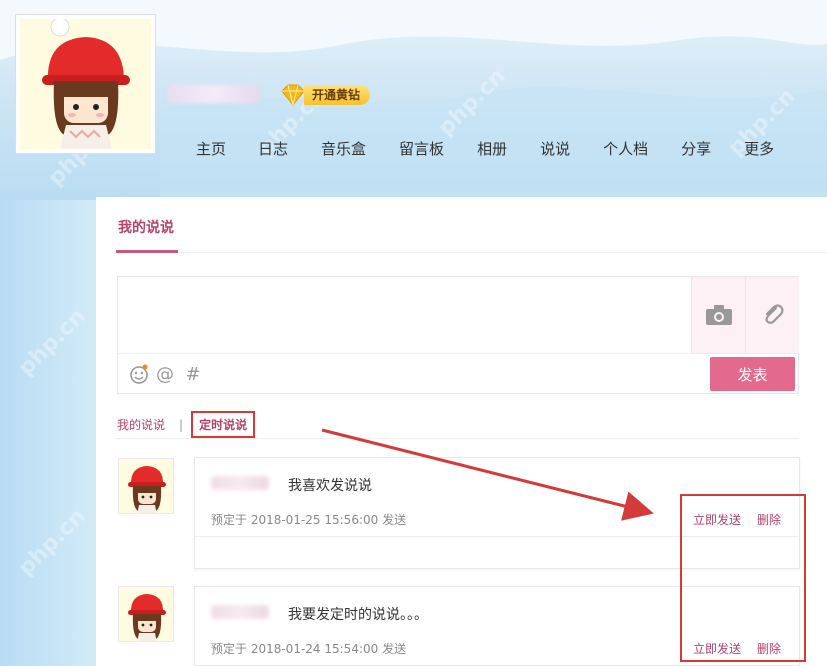  What do you see at coordinates (273, 148) in the screenshot?
I see `nav-item-blog: 日志` at bounding box center [273, 148].